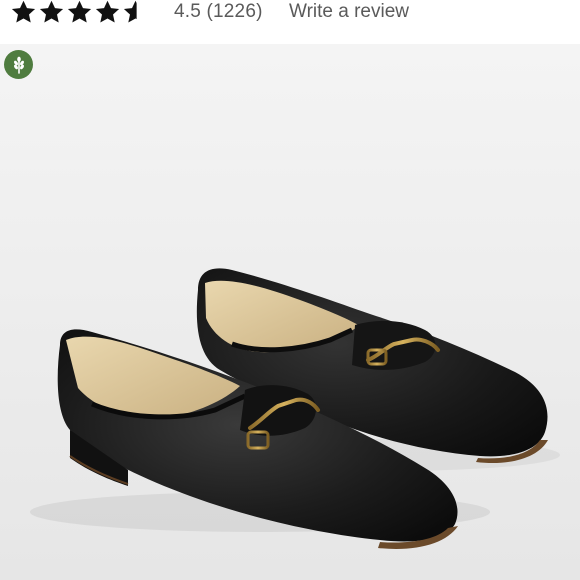  What do you see at coordinates (218, 11) in the screenshot?
I see `rating-summary: 4.5 (1226)` at bounding box center [218, 11].